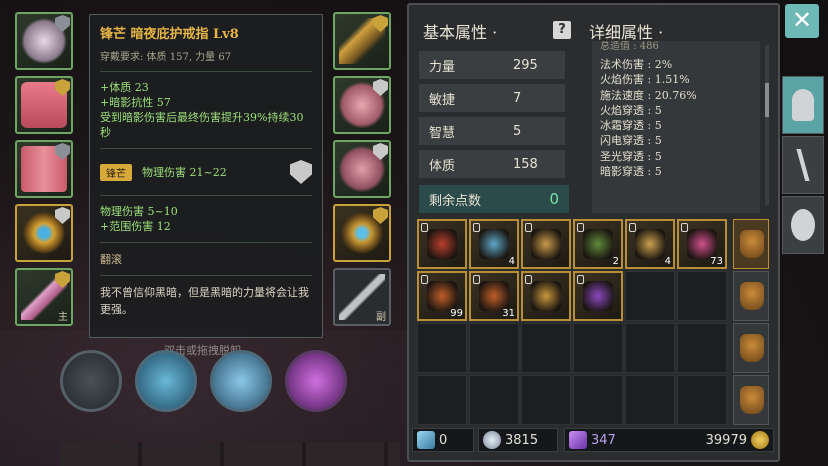  I want to click on blue-gem-cluster-icon, so click(494, 244).